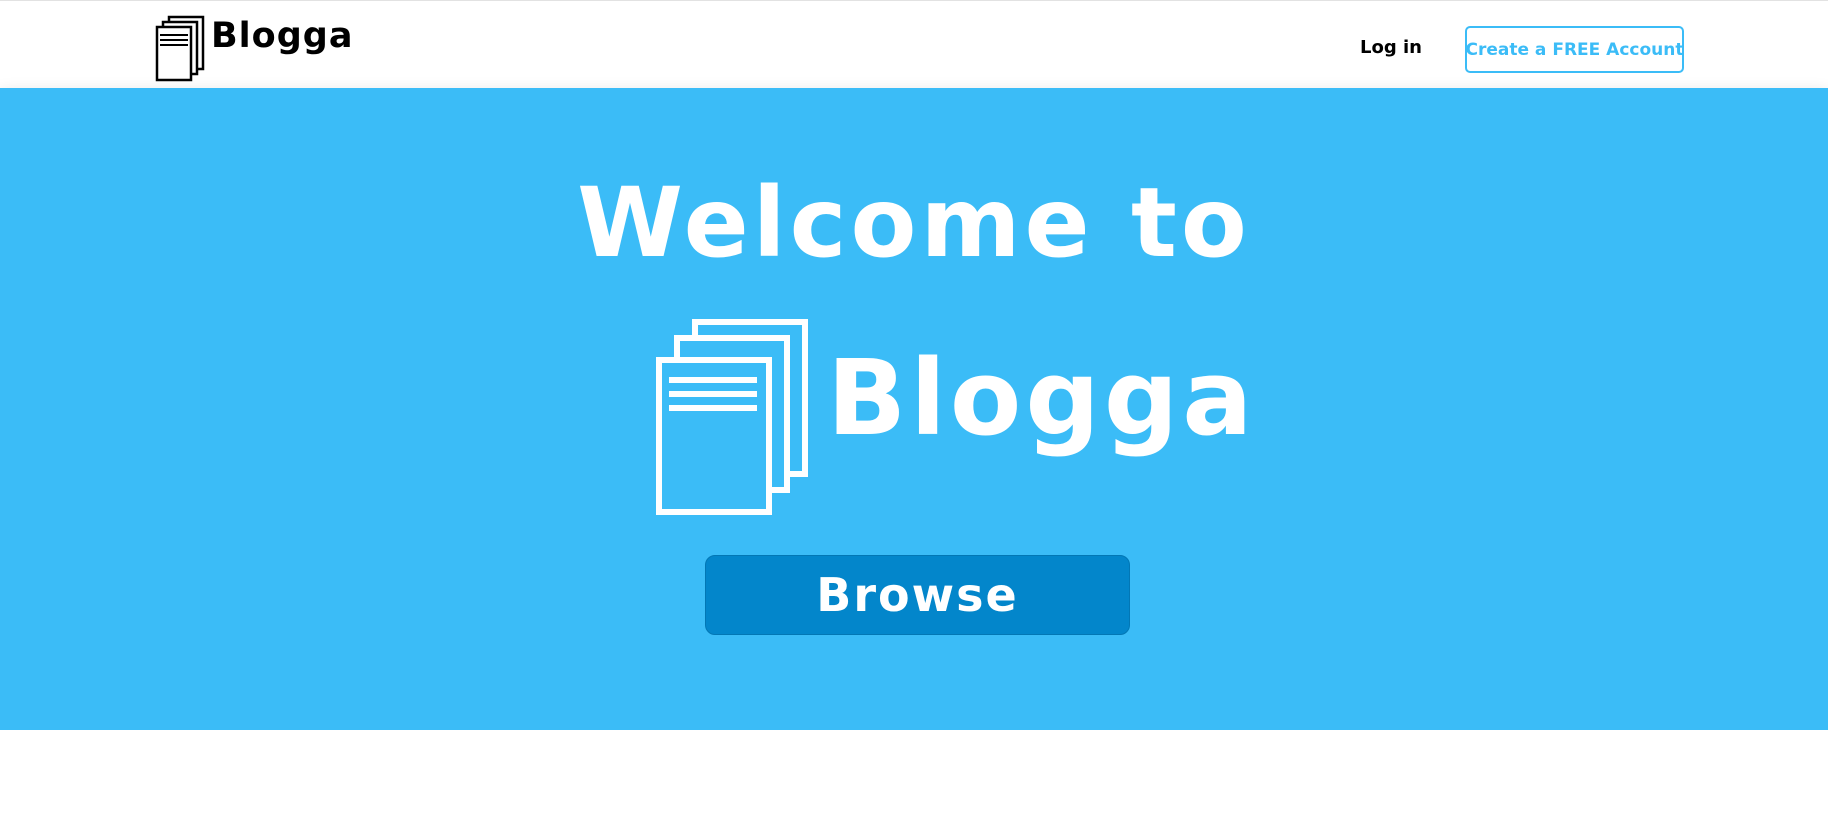 This screenshot has height=825, width=1828. I want to click on brand-name: Blogga, so click(282, 36).